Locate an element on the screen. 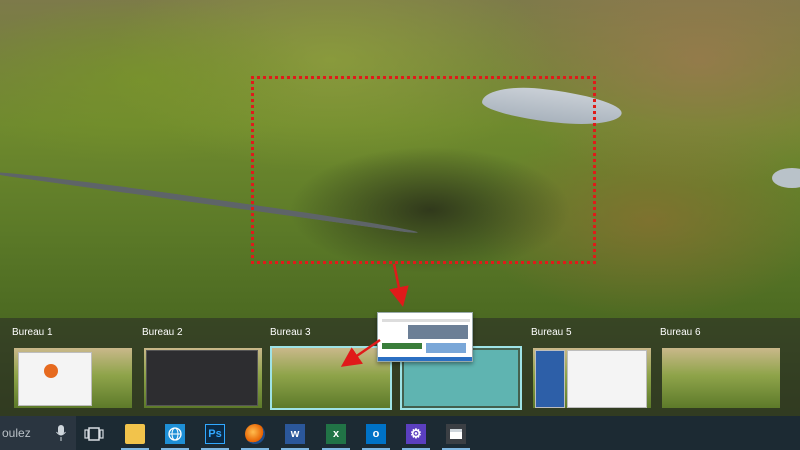 Image resolution: width=800 pixels, height=450 pixels. virtual-desktop-6: Bureau 6 is located at coordinates (721, 368).